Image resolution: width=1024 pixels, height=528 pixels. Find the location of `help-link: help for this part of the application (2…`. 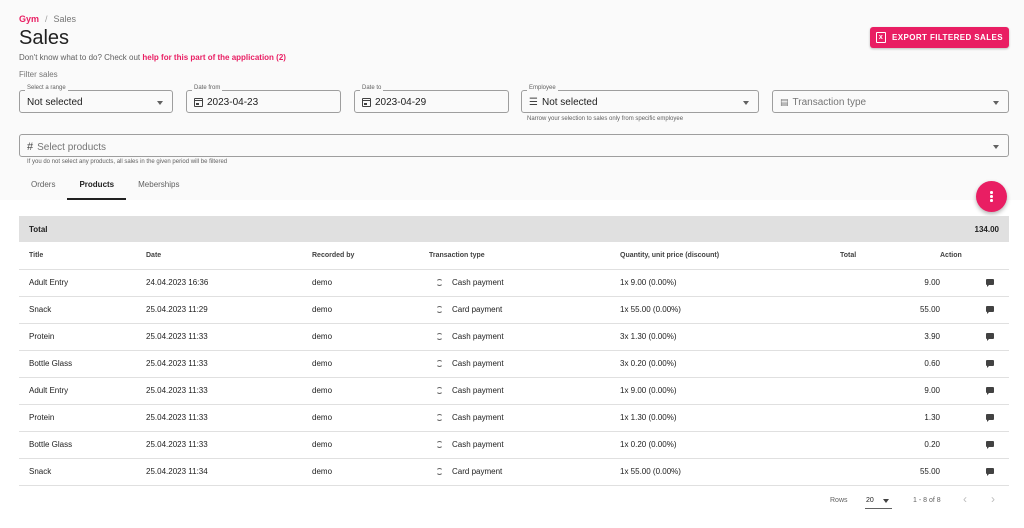

help-link: help for this part of the application (2… is located at coordinates (214, 57).